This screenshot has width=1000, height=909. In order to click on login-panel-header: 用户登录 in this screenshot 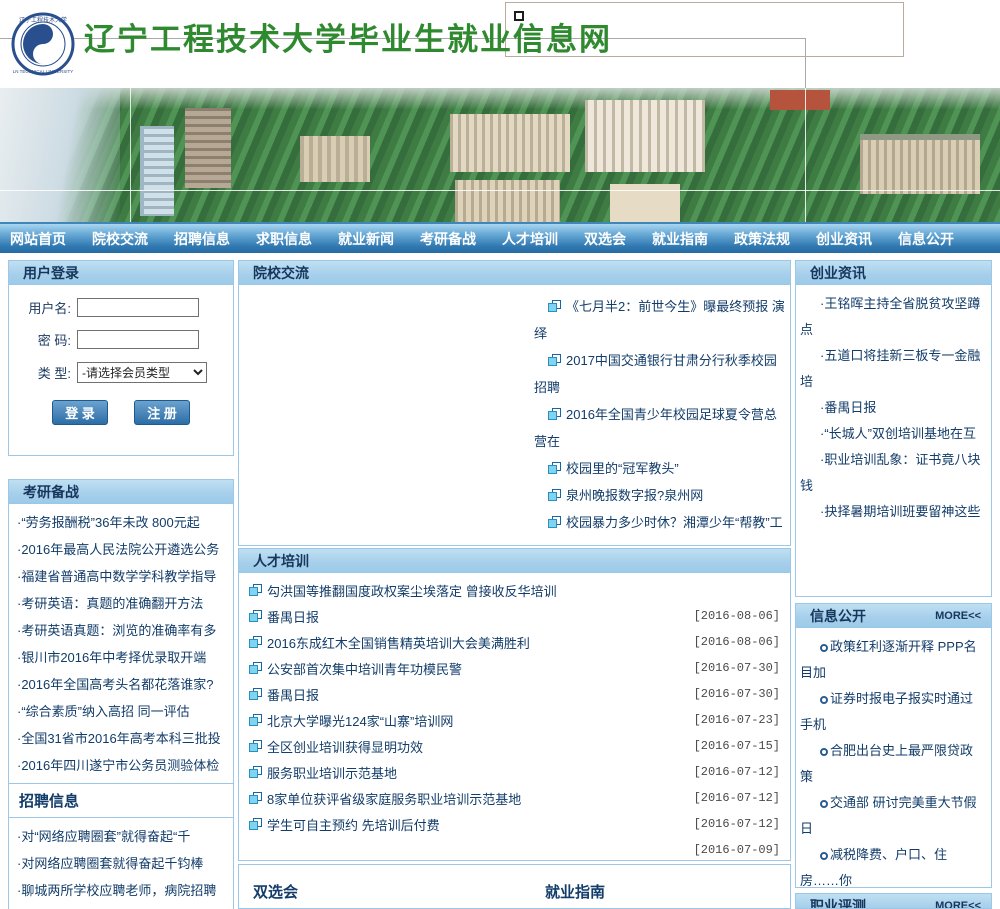, I will do `click(121, 273)`.